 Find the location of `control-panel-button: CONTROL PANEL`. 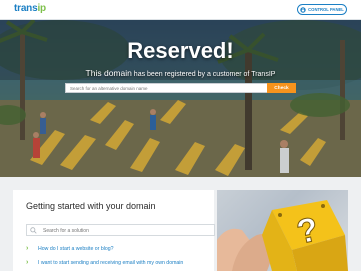

control-panel-button: CONTROL PANEL is located at coordinates (322, 9).